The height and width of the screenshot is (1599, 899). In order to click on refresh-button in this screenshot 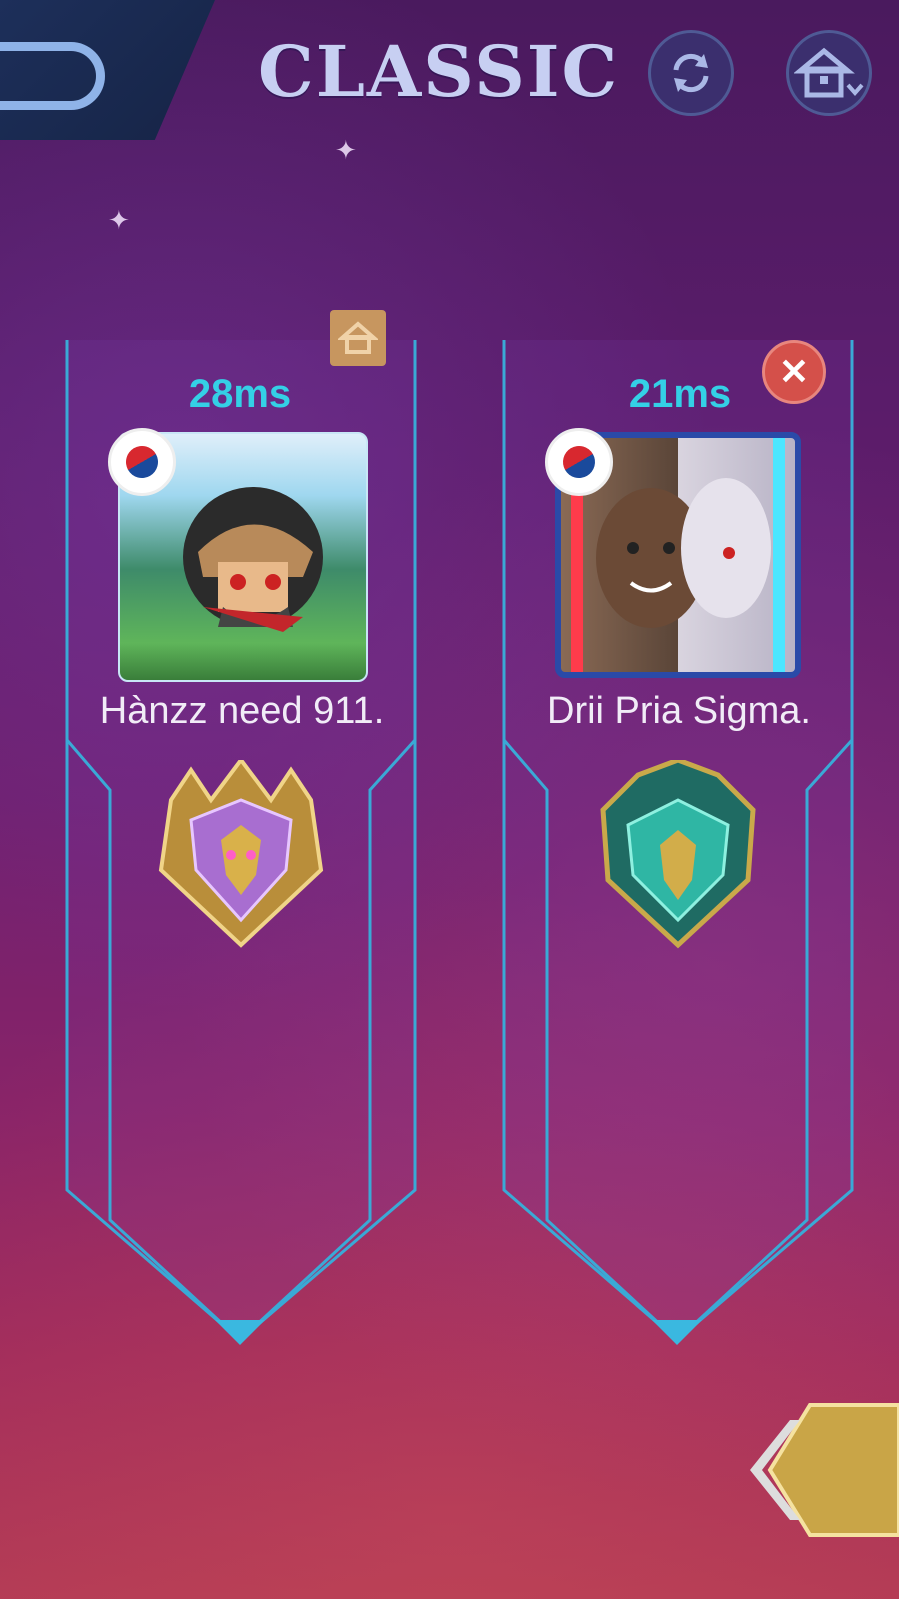, I will do `click(691, 73)`.